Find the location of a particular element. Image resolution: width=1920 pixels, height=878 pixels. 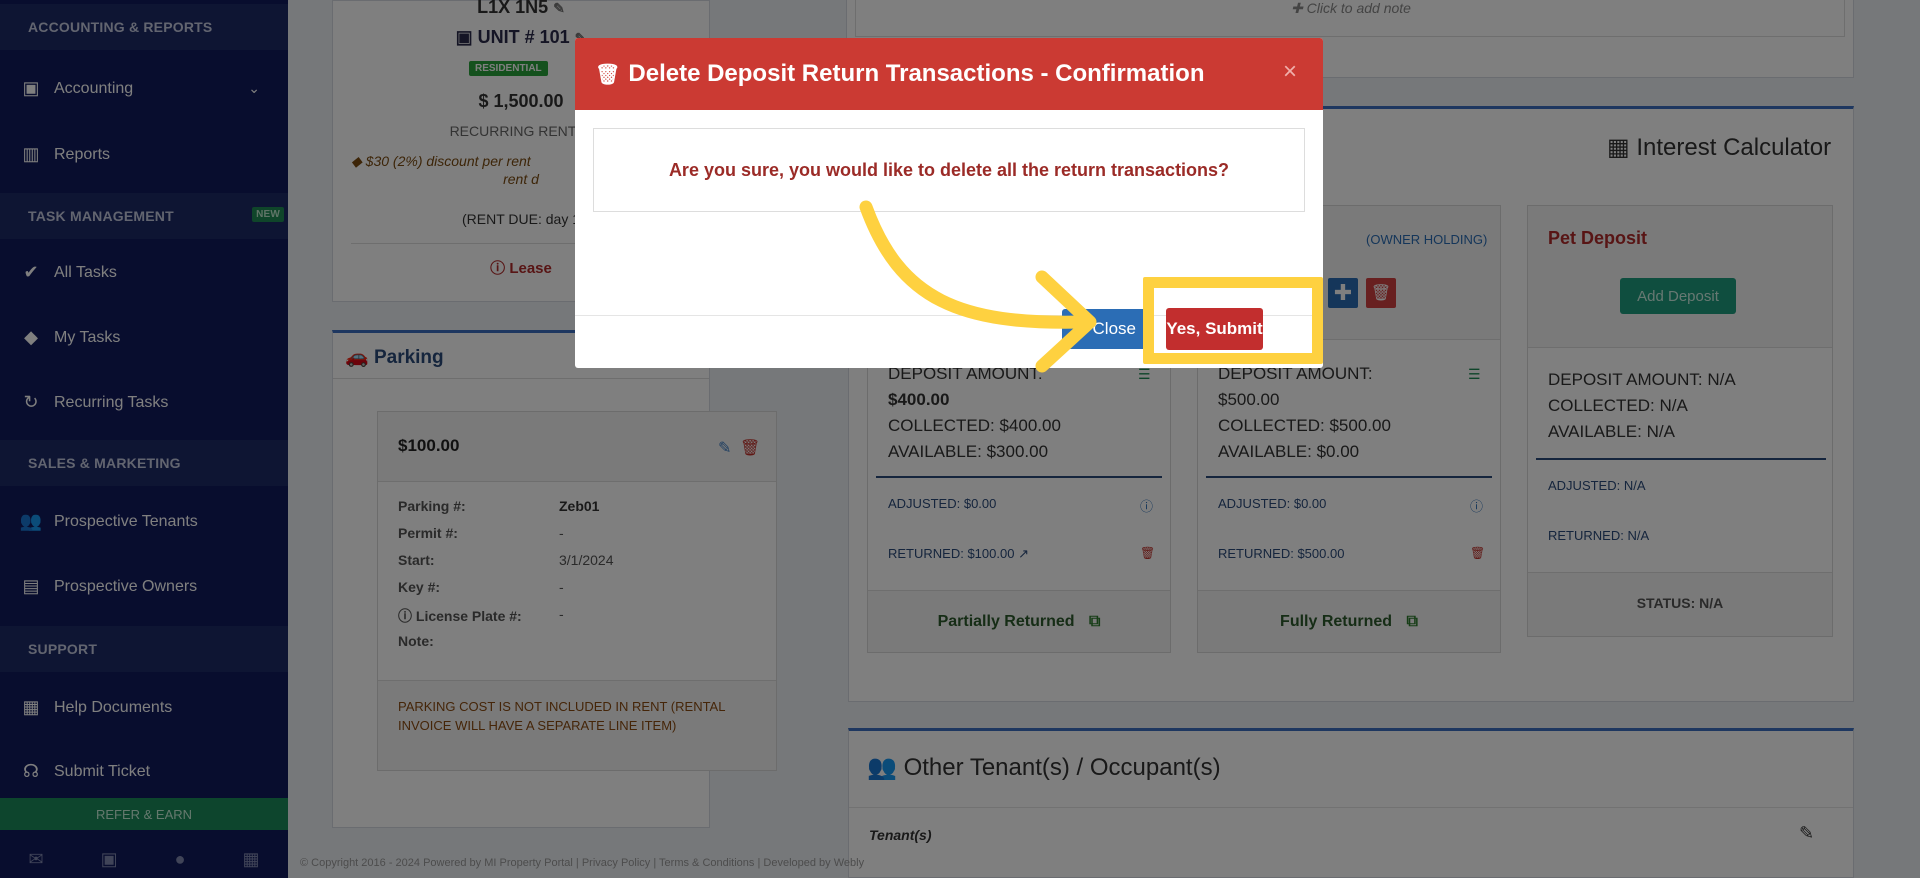

tutorial-arrow is located at coordinates (978, 286).